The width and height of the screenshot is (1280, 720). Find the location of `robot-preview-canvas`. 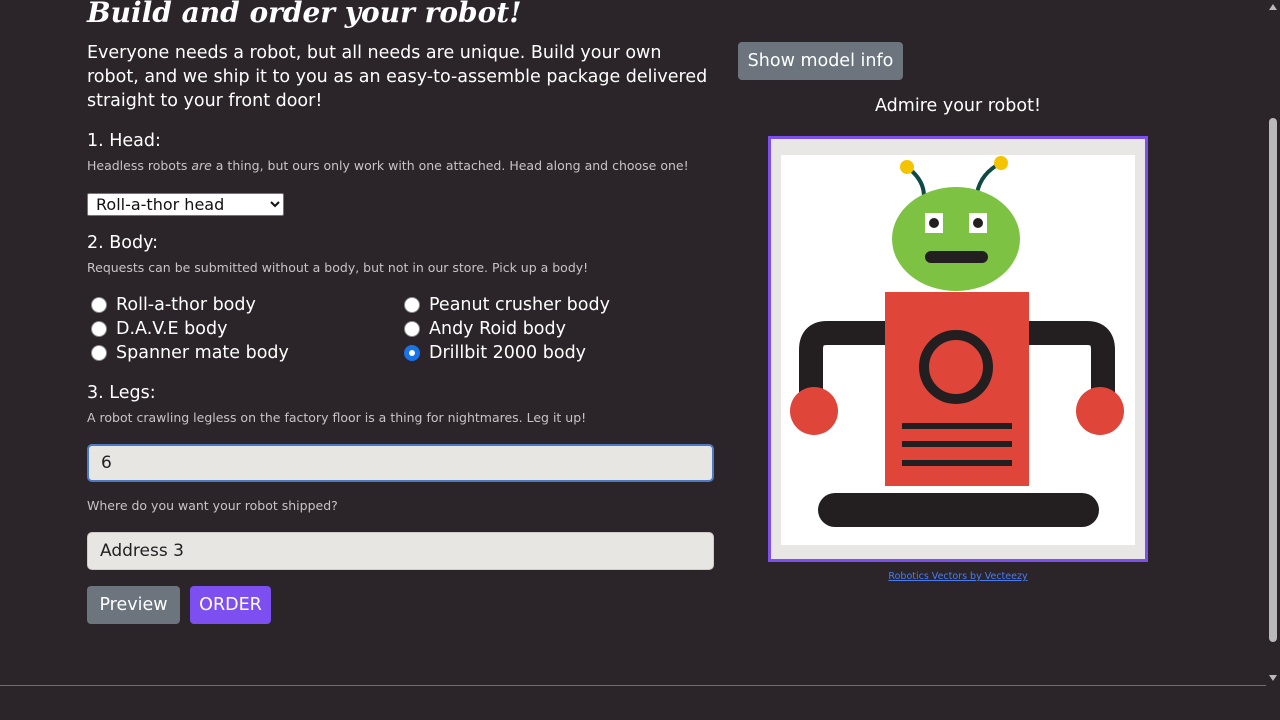

robot-preview-canvas is located at coordinates (958, 350).